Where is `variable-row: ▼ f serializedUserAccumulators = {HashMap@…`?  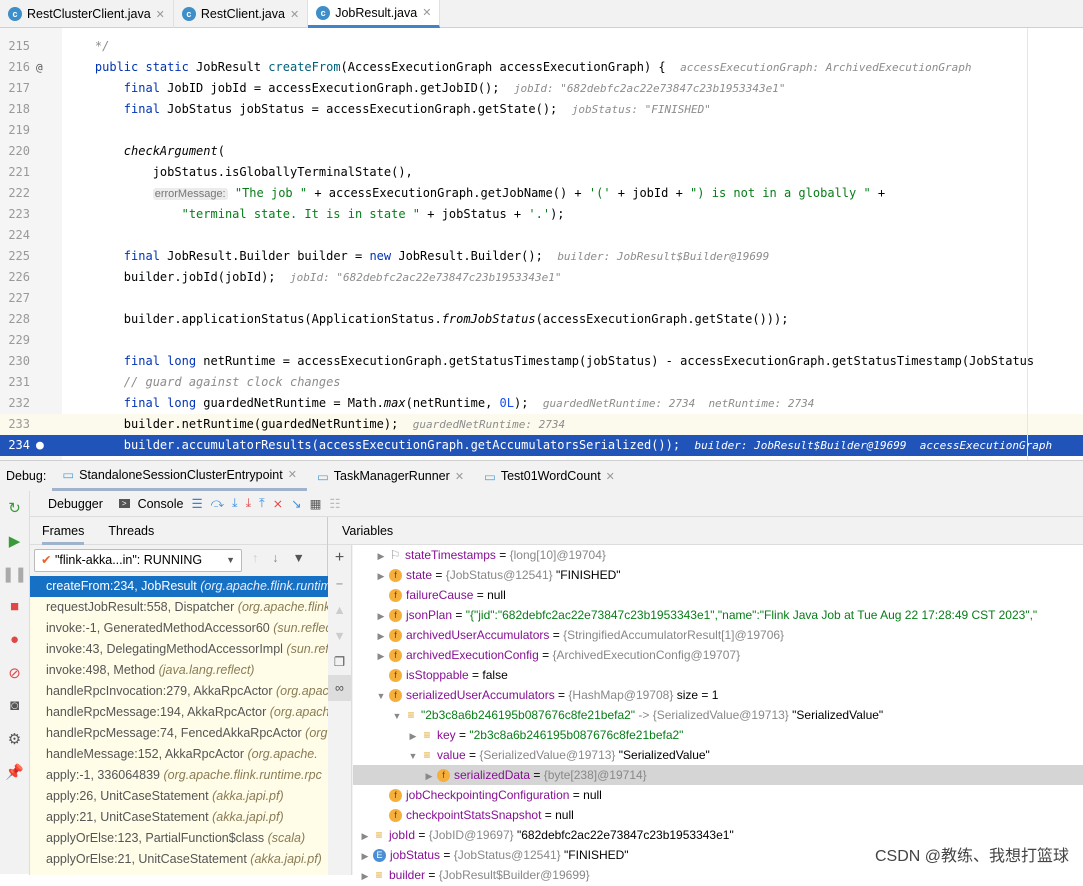 variable-row: ▼ f serializedUserAccumulators = {HashMap@… is located at coordinates (718, 695).